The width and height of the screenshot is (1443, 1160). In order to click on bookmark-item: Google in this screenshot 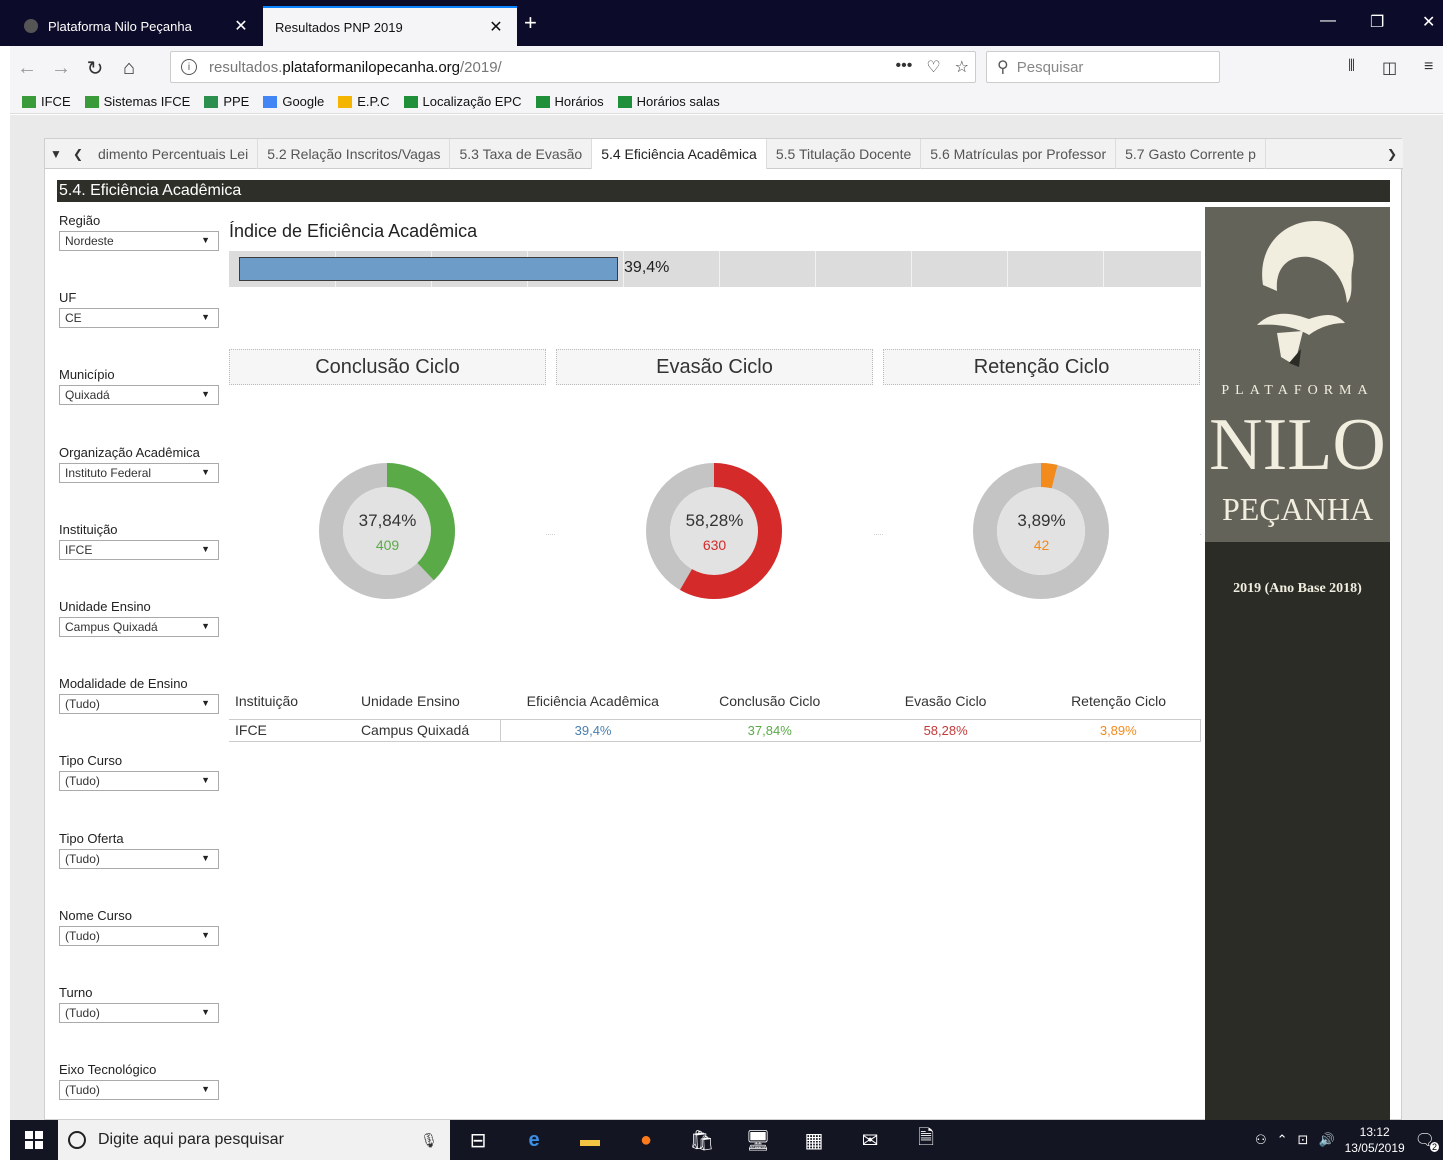, I will do `click(293, 101)`.